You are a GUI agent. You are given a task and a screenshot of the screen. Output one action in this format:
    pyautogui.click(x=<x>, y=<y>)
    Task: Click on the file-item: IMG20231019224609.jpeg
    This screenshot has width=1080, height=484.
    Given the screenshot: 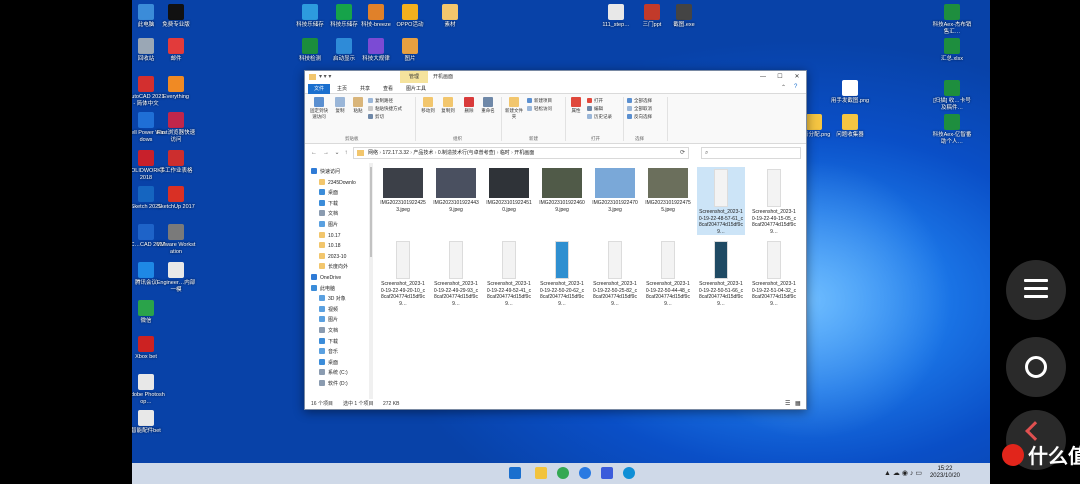 What is the action you would take?
    pyautogui.click(x=562, y=190)
    